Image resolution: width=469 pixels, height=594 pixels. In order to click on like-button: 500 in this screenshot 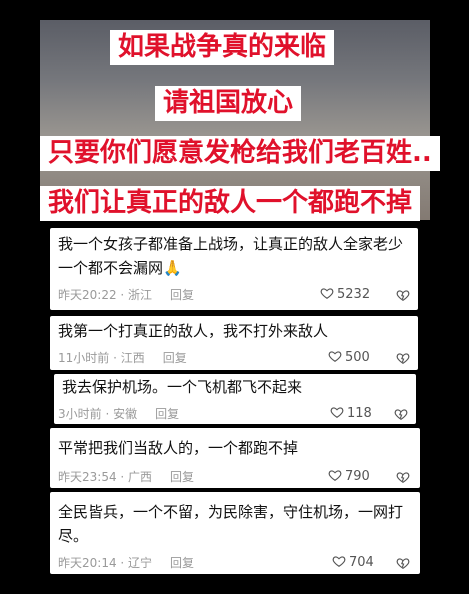, I will do `click(349, 357)`.